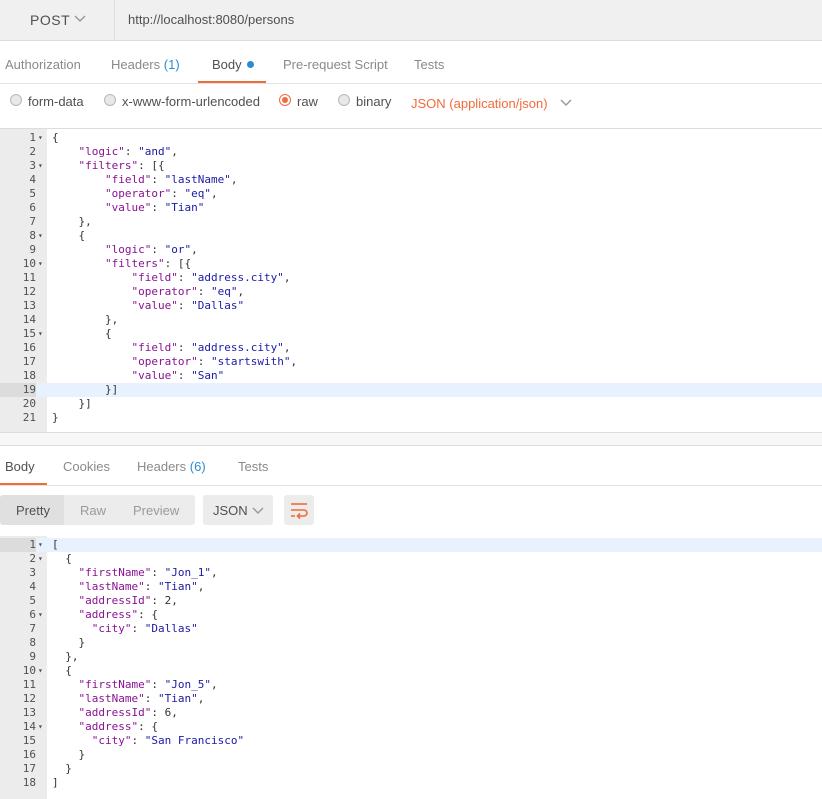 The height and width of the screenshot is (799, 822). What do you see at coordinates (168, 740) in the screenshot?
I see `code-text: "city": "San Francisco"` at bounding box center [168, 740].